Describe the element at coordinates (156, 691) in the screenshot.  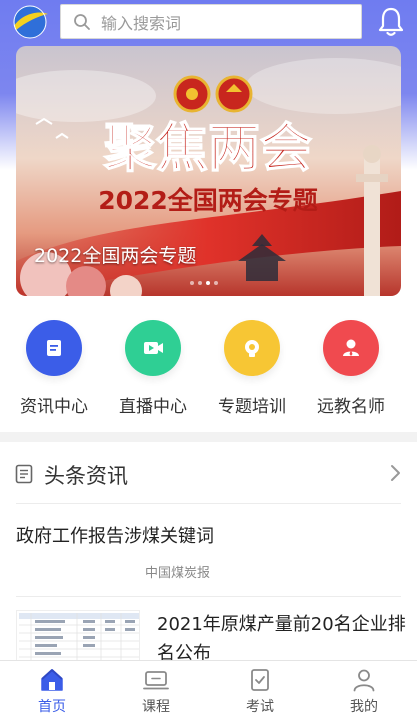
I see `tab-course: 课程` at that location.